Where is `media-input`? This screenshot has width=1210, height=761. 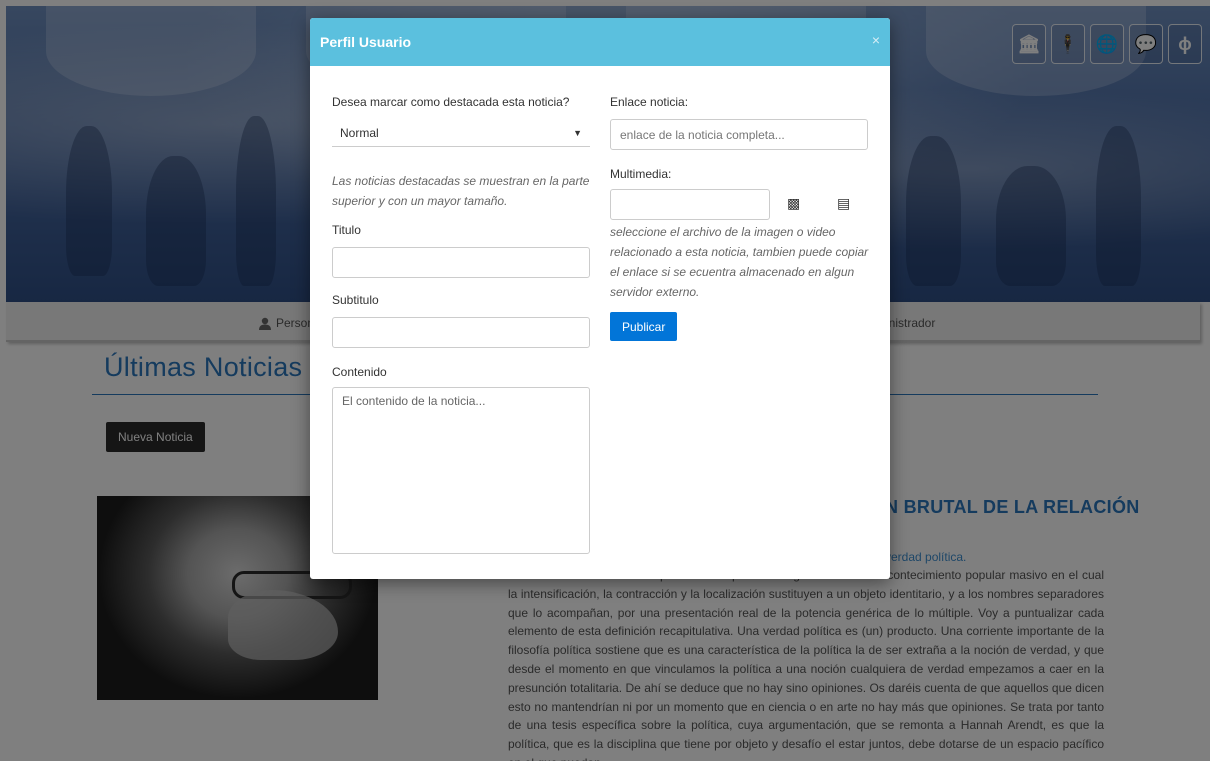
media-input is located at coordinates (690, 204).